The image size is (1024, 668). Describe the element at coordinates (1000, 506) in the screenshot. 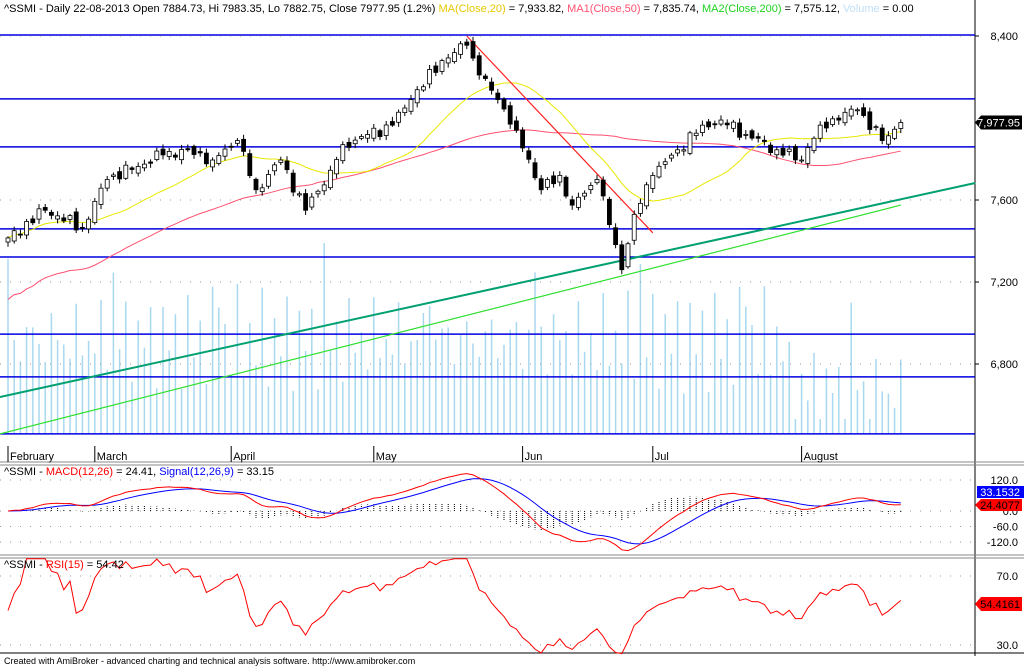

I see `macd-tag-label: 24.4077` at that location.